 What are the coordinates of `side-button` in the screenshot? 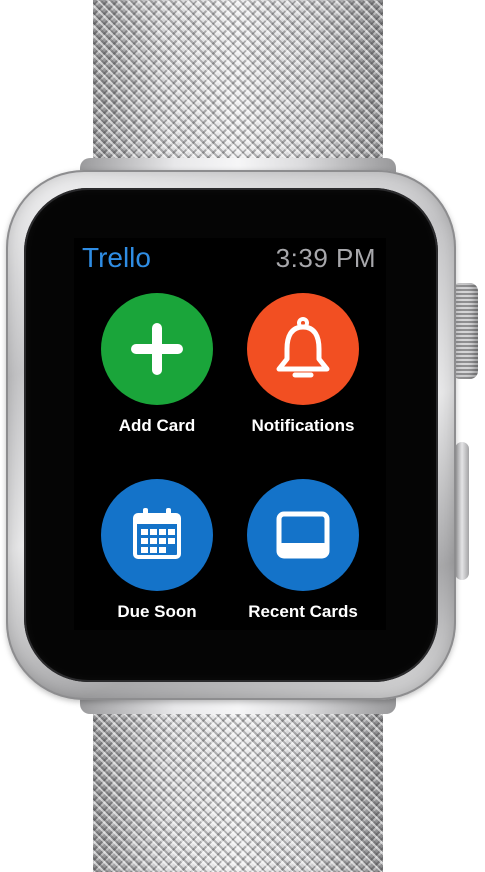 It's located at (462, 511).